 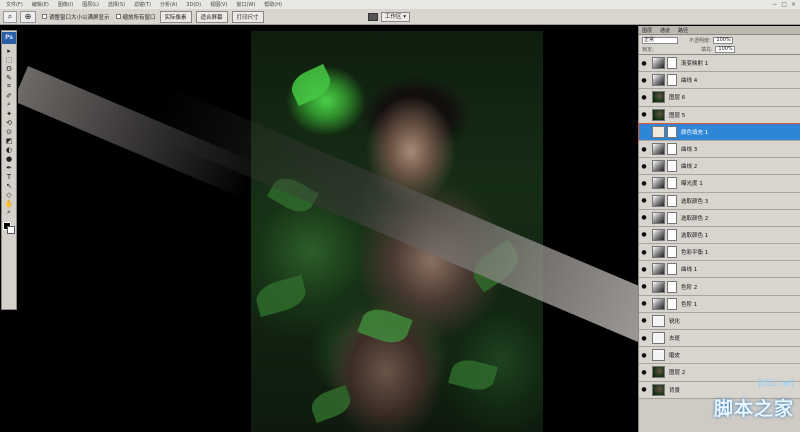 What do you see at coordinates (9, 203) in the screenshot?
I see `tool-icon: ✋` at bounding box center [9, 203].